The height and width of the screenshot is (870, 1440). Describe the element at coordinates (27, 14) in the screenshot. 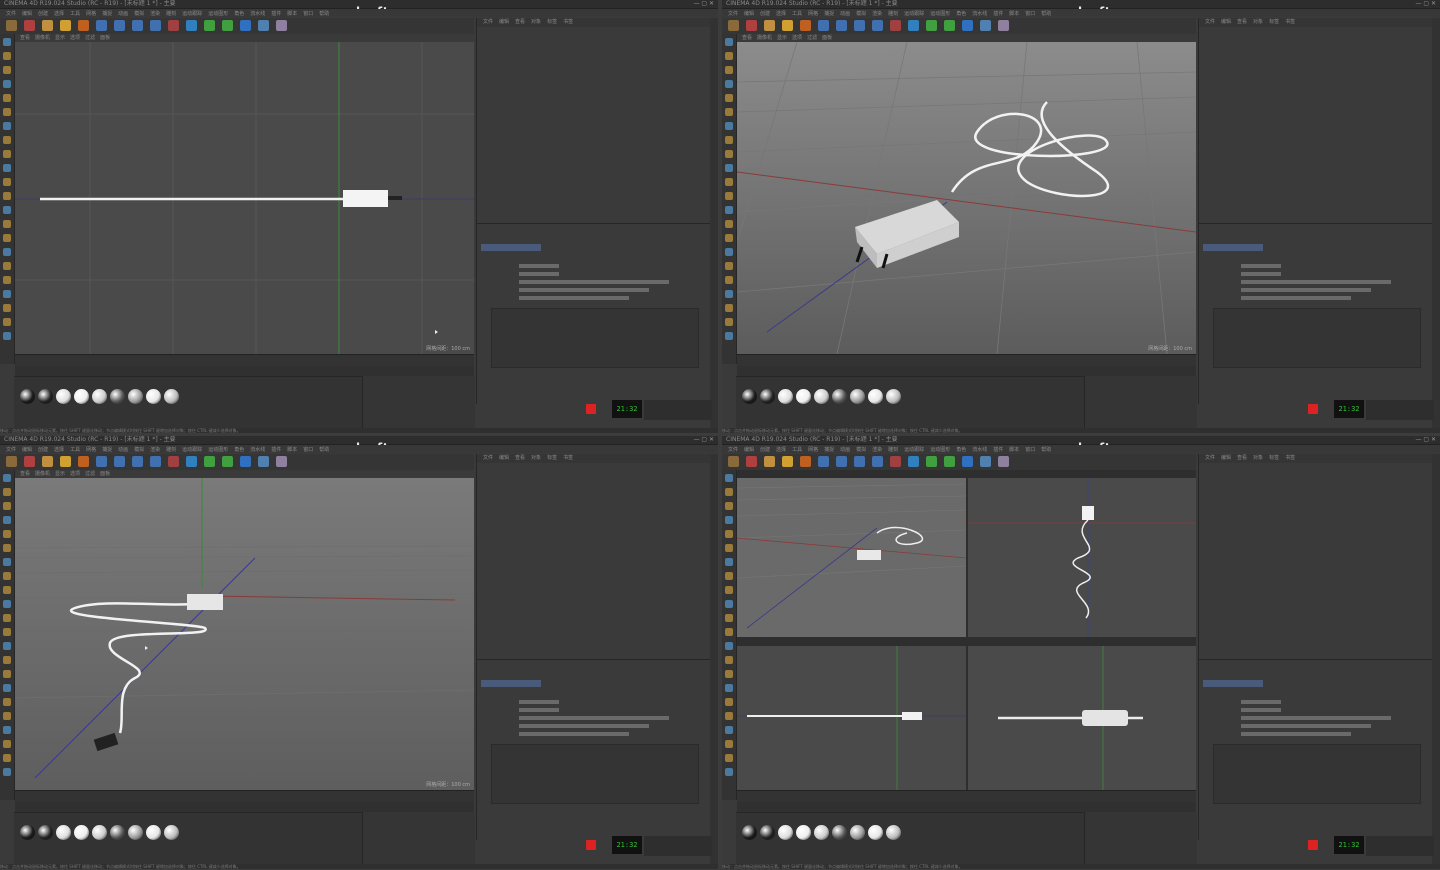

I see `menu-item: 编辑` at that location.